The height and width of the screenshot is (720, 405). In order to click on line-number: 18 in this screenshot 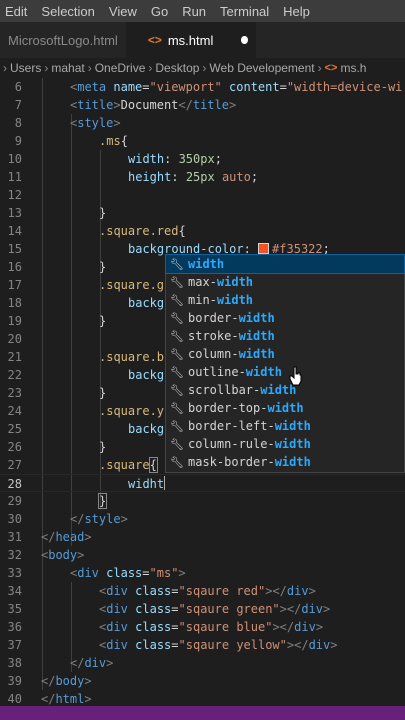, I will do `click(14, 303)`.